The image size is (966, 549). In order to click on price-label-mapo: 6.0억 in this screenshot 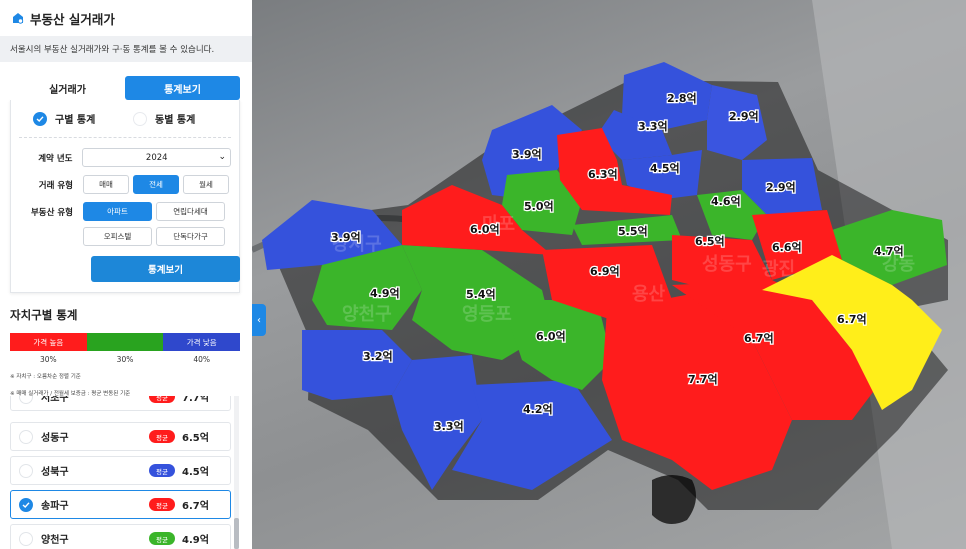, I will do `click(485, 229)`.